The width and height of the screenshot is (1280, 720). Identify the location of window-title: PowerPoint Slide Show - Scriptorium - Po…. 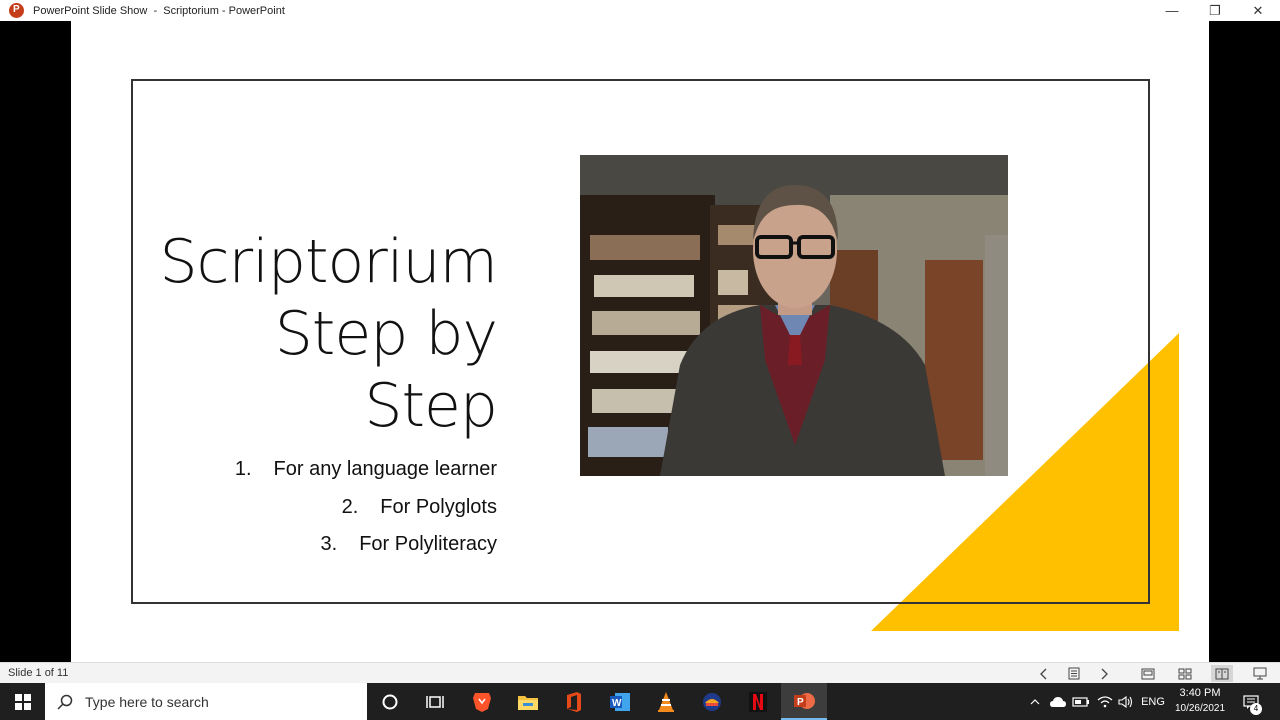
(159, 10).